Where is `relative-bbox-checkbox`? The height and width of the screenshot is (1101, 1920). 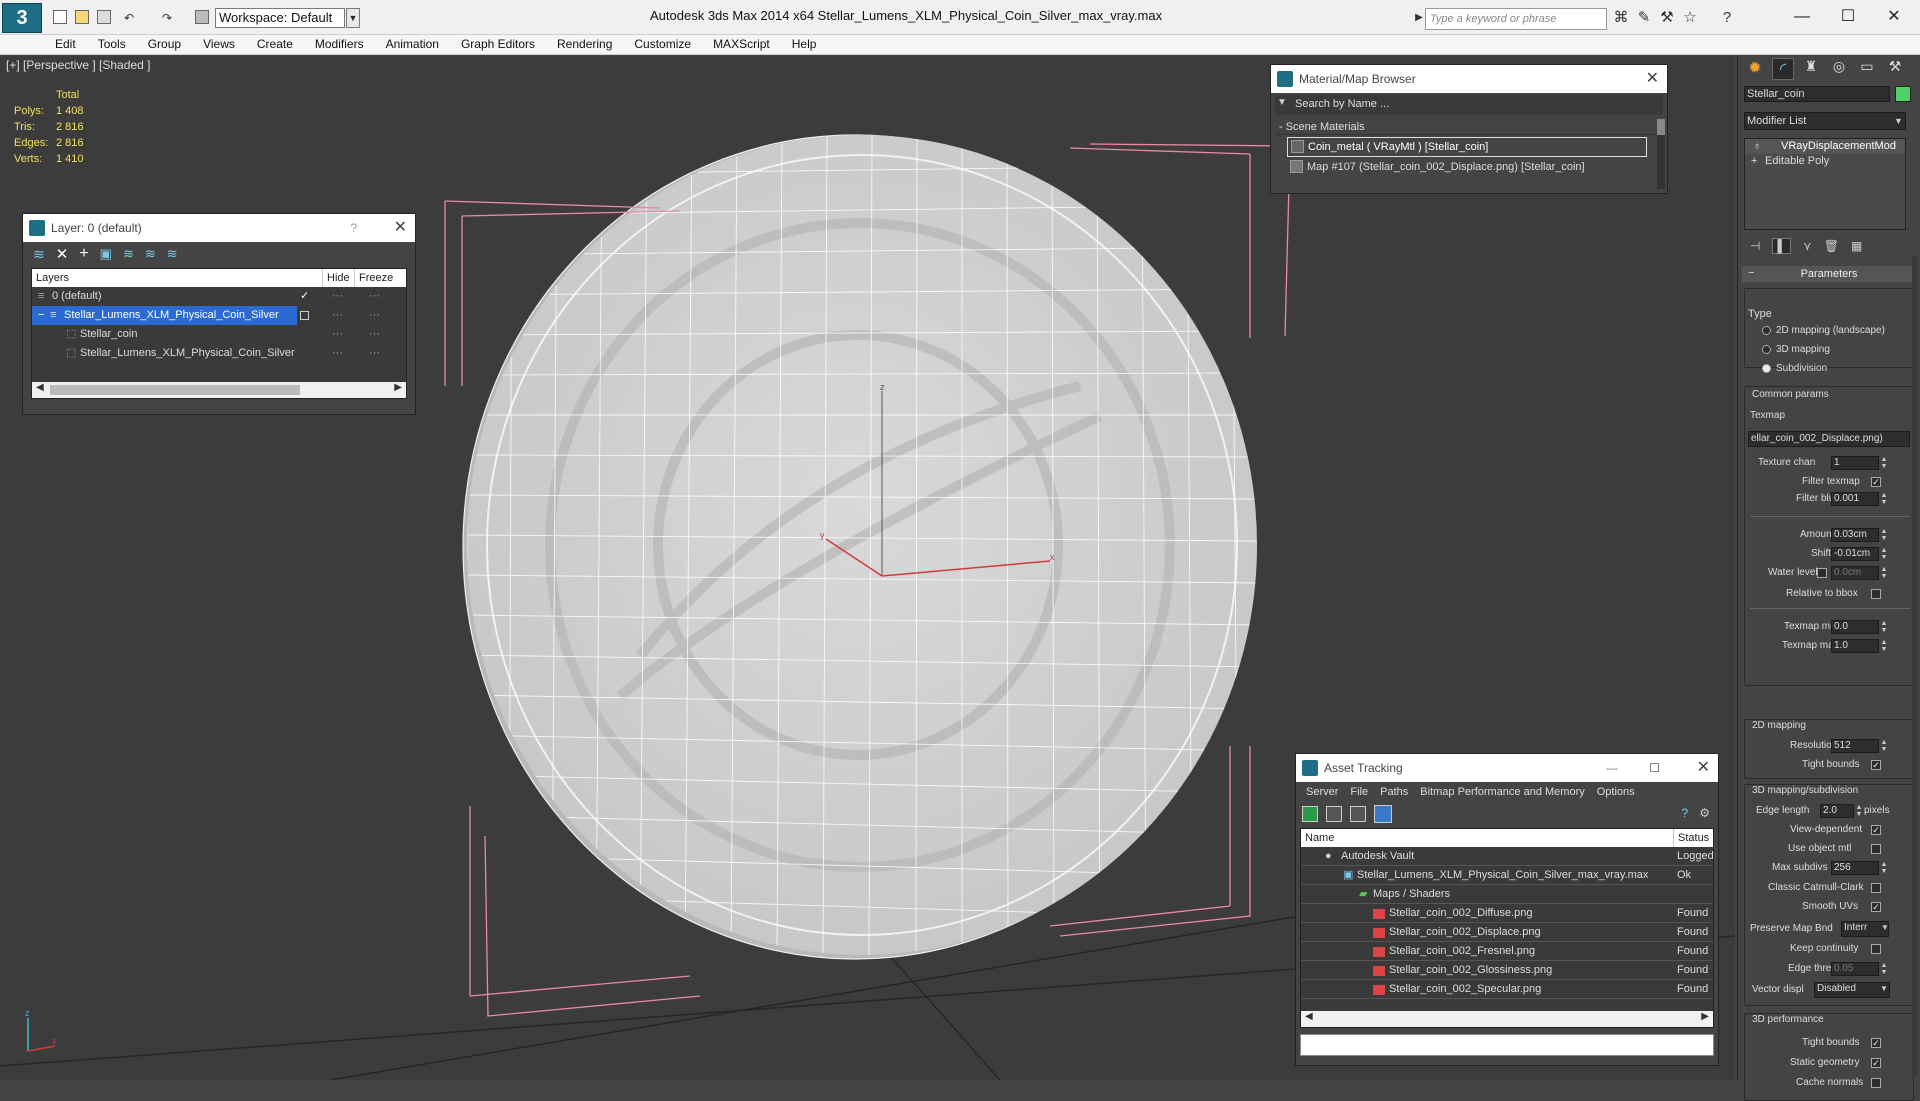 relative-bbox-checkbox is located at coordinates (1876, 594).